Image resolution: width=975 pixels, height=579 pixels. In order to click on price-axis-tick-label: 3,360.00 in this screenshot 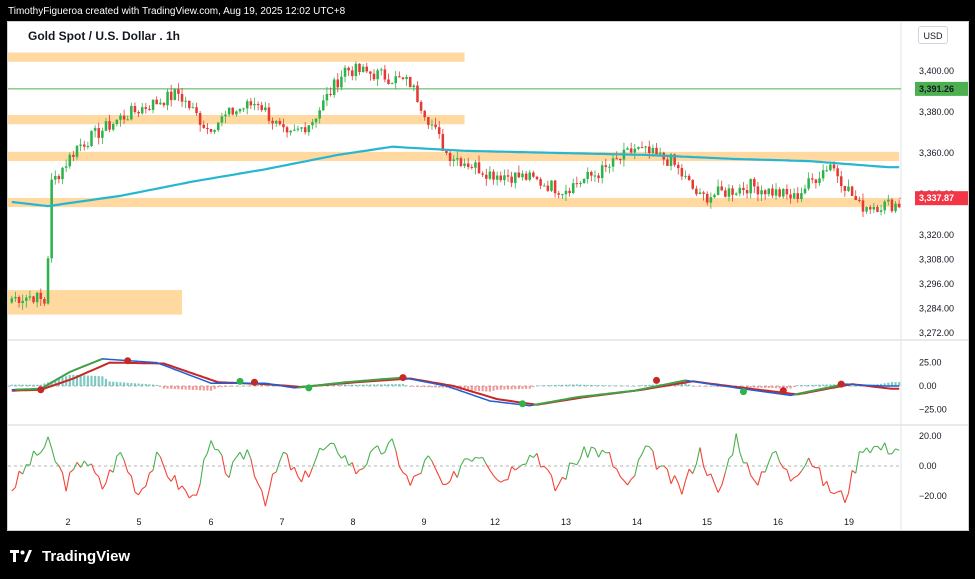, I will do `click(936, 153)`.